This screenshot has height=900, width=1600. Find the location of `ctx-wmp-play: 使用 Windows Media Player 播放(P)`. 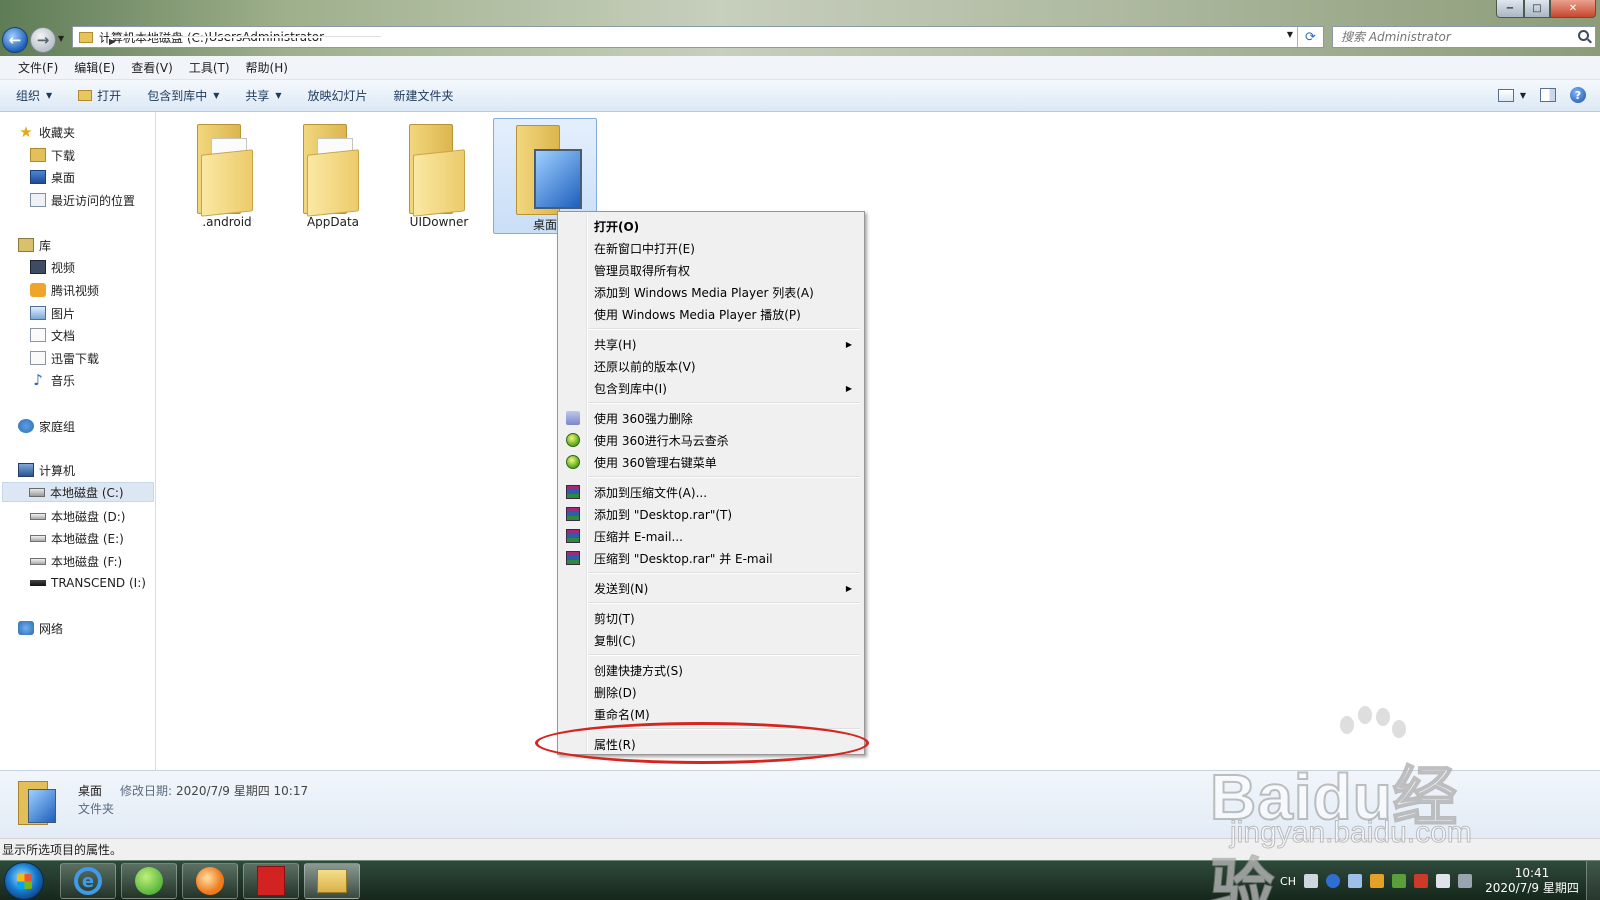

ctx-wmp-play: 使用 Windows Media Player 播放(P) is located at coordinates (711, 314).